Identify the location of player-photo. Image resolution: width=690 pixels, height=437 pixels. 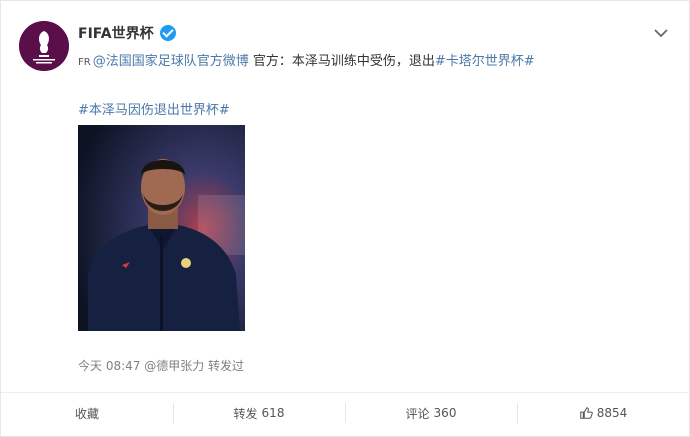
(161, 228).